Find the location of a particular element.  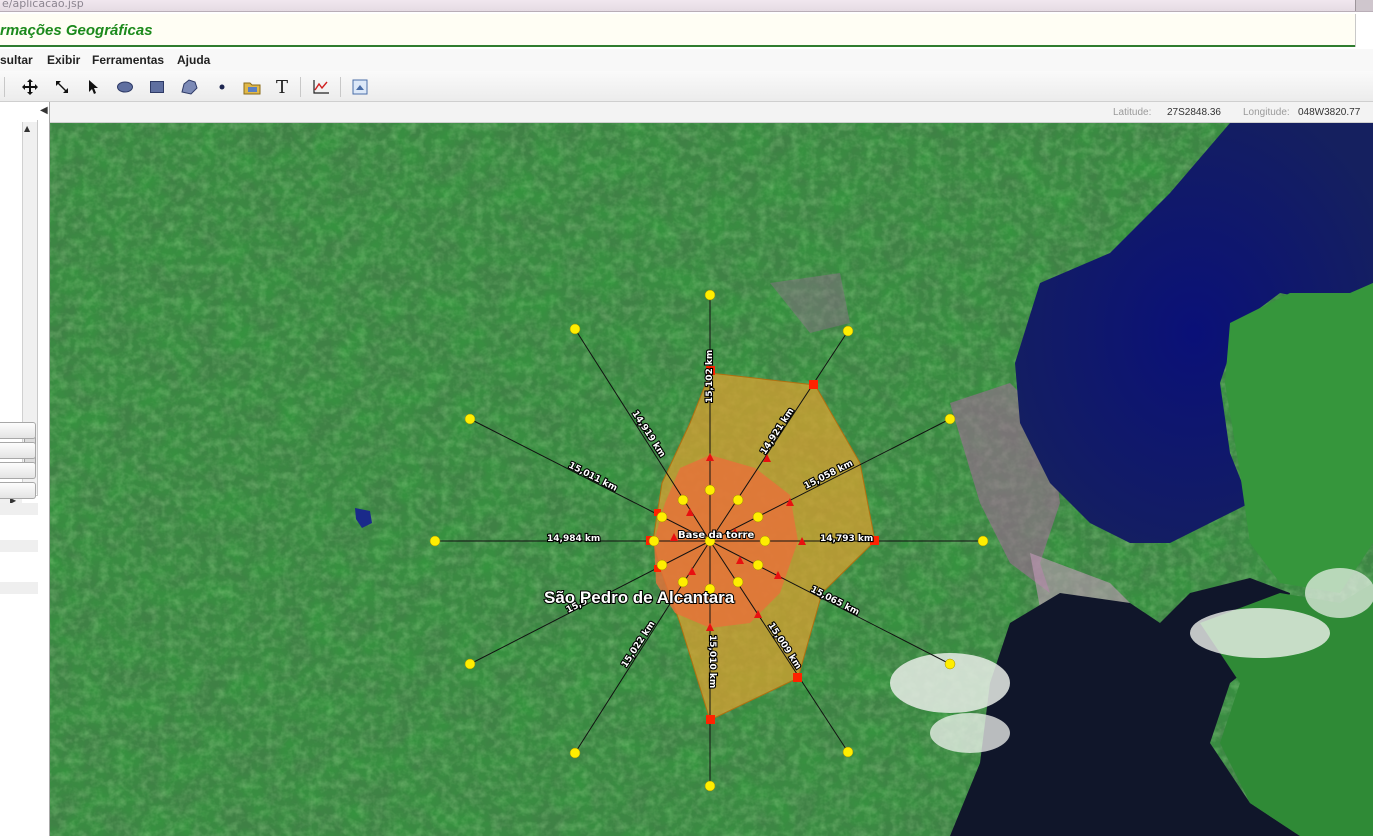

browser-url-bar: e/aplicacao.jsp is located at coordinates (686, 6).